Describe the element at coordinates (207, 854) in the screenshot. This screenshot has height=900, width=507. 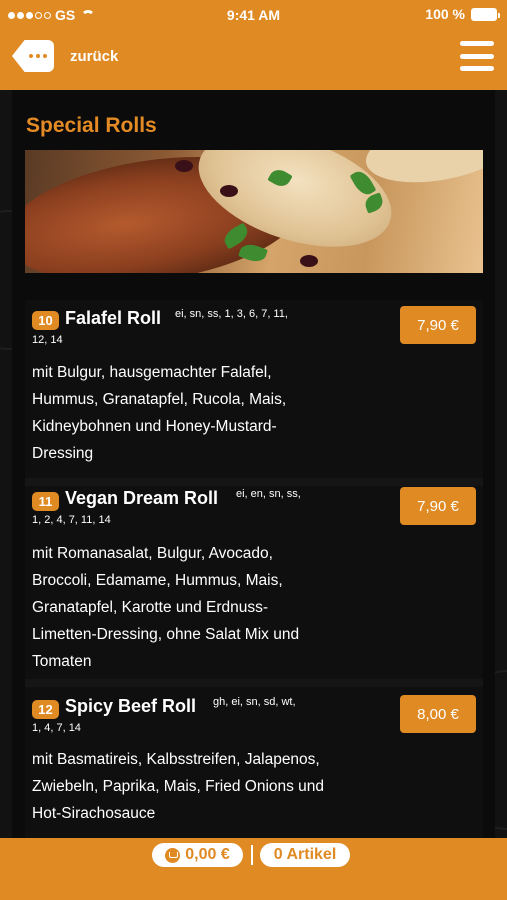
I see `cart-total: 0,00 €` at that location.